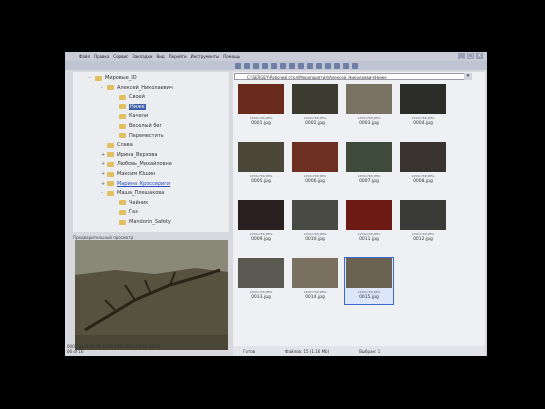 This screenshot has height=409, width=545. Describe the element at coordinates (205, 56) in the screenshot. I see `menu-tools: Инструменты` at that location.